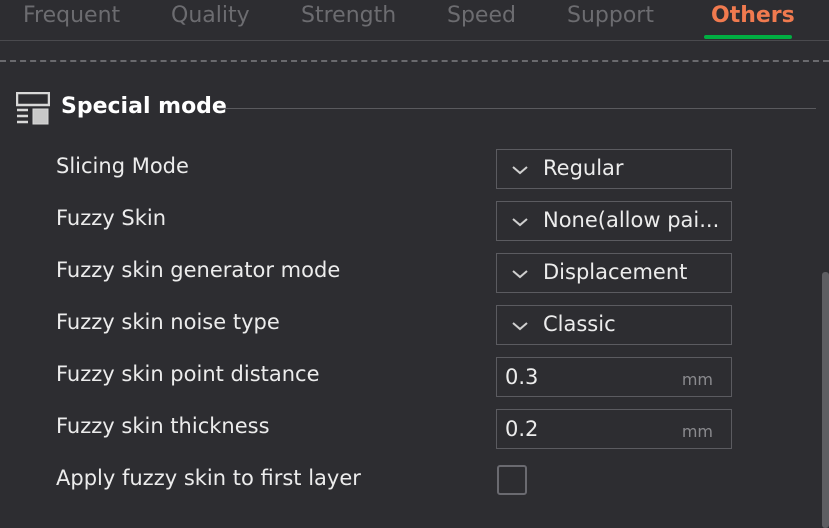 This screenshot has width=829, height=528. What do you see at coordinates (414, 40) in the screenshot?
I see `tab-divider` at bounding box center [414, 40].